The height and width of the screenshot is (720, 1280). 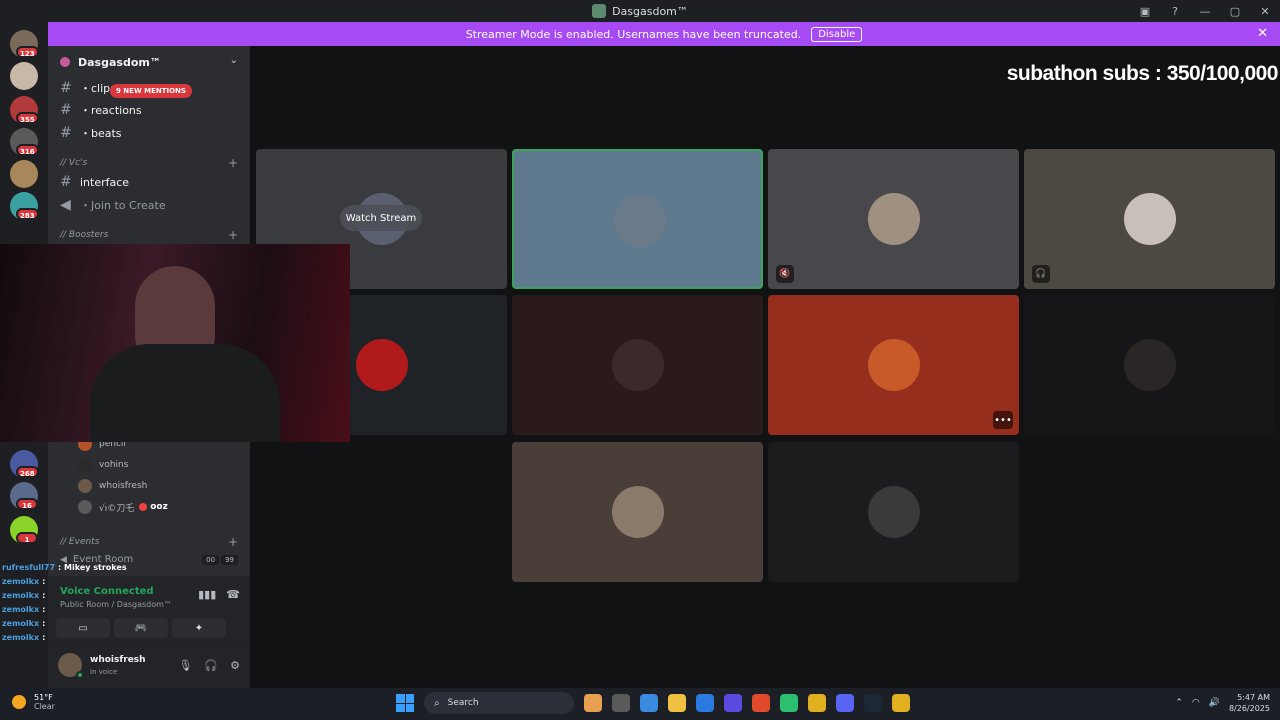 I want to click on voice-user: whoisfresh, so click(x=112, y=486).